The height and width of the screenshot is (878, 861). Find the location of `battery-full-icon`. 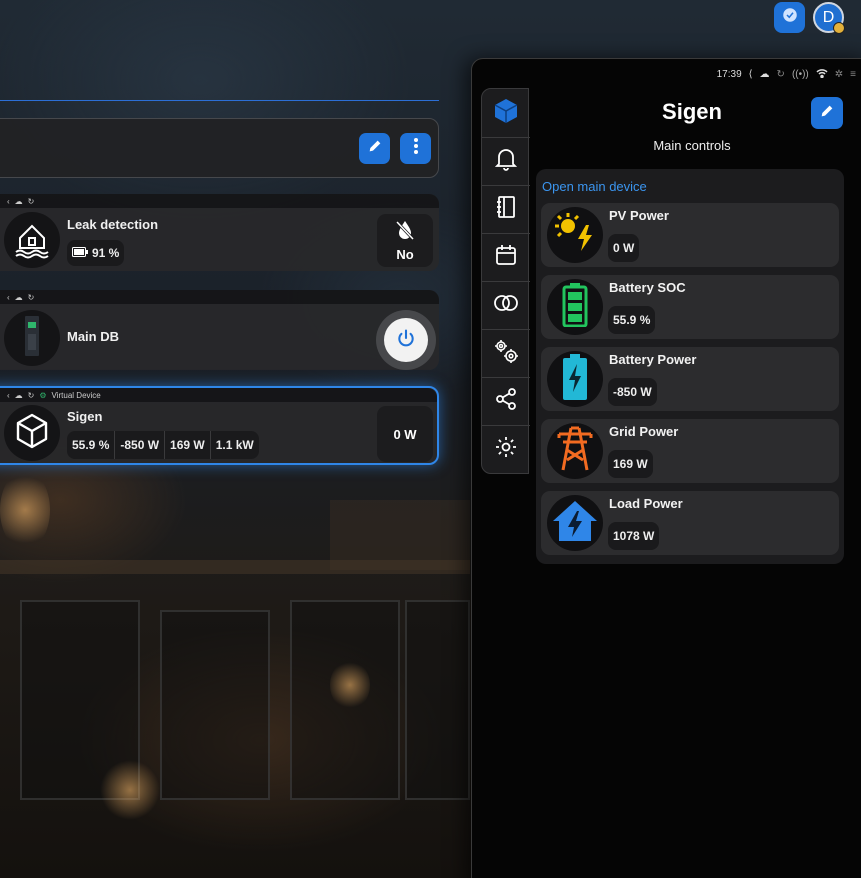

battery-full-icon is located at coordinates (575, 307).